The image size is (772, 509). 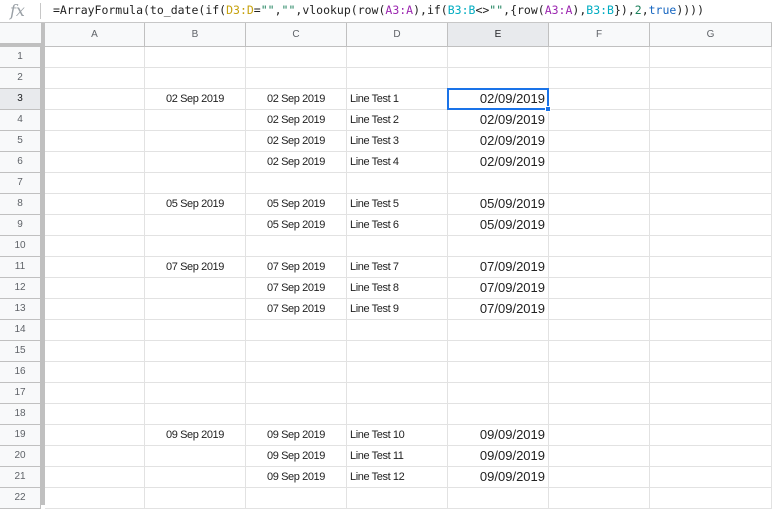 I want to click on cell-b16, so click(x=195, y=372).